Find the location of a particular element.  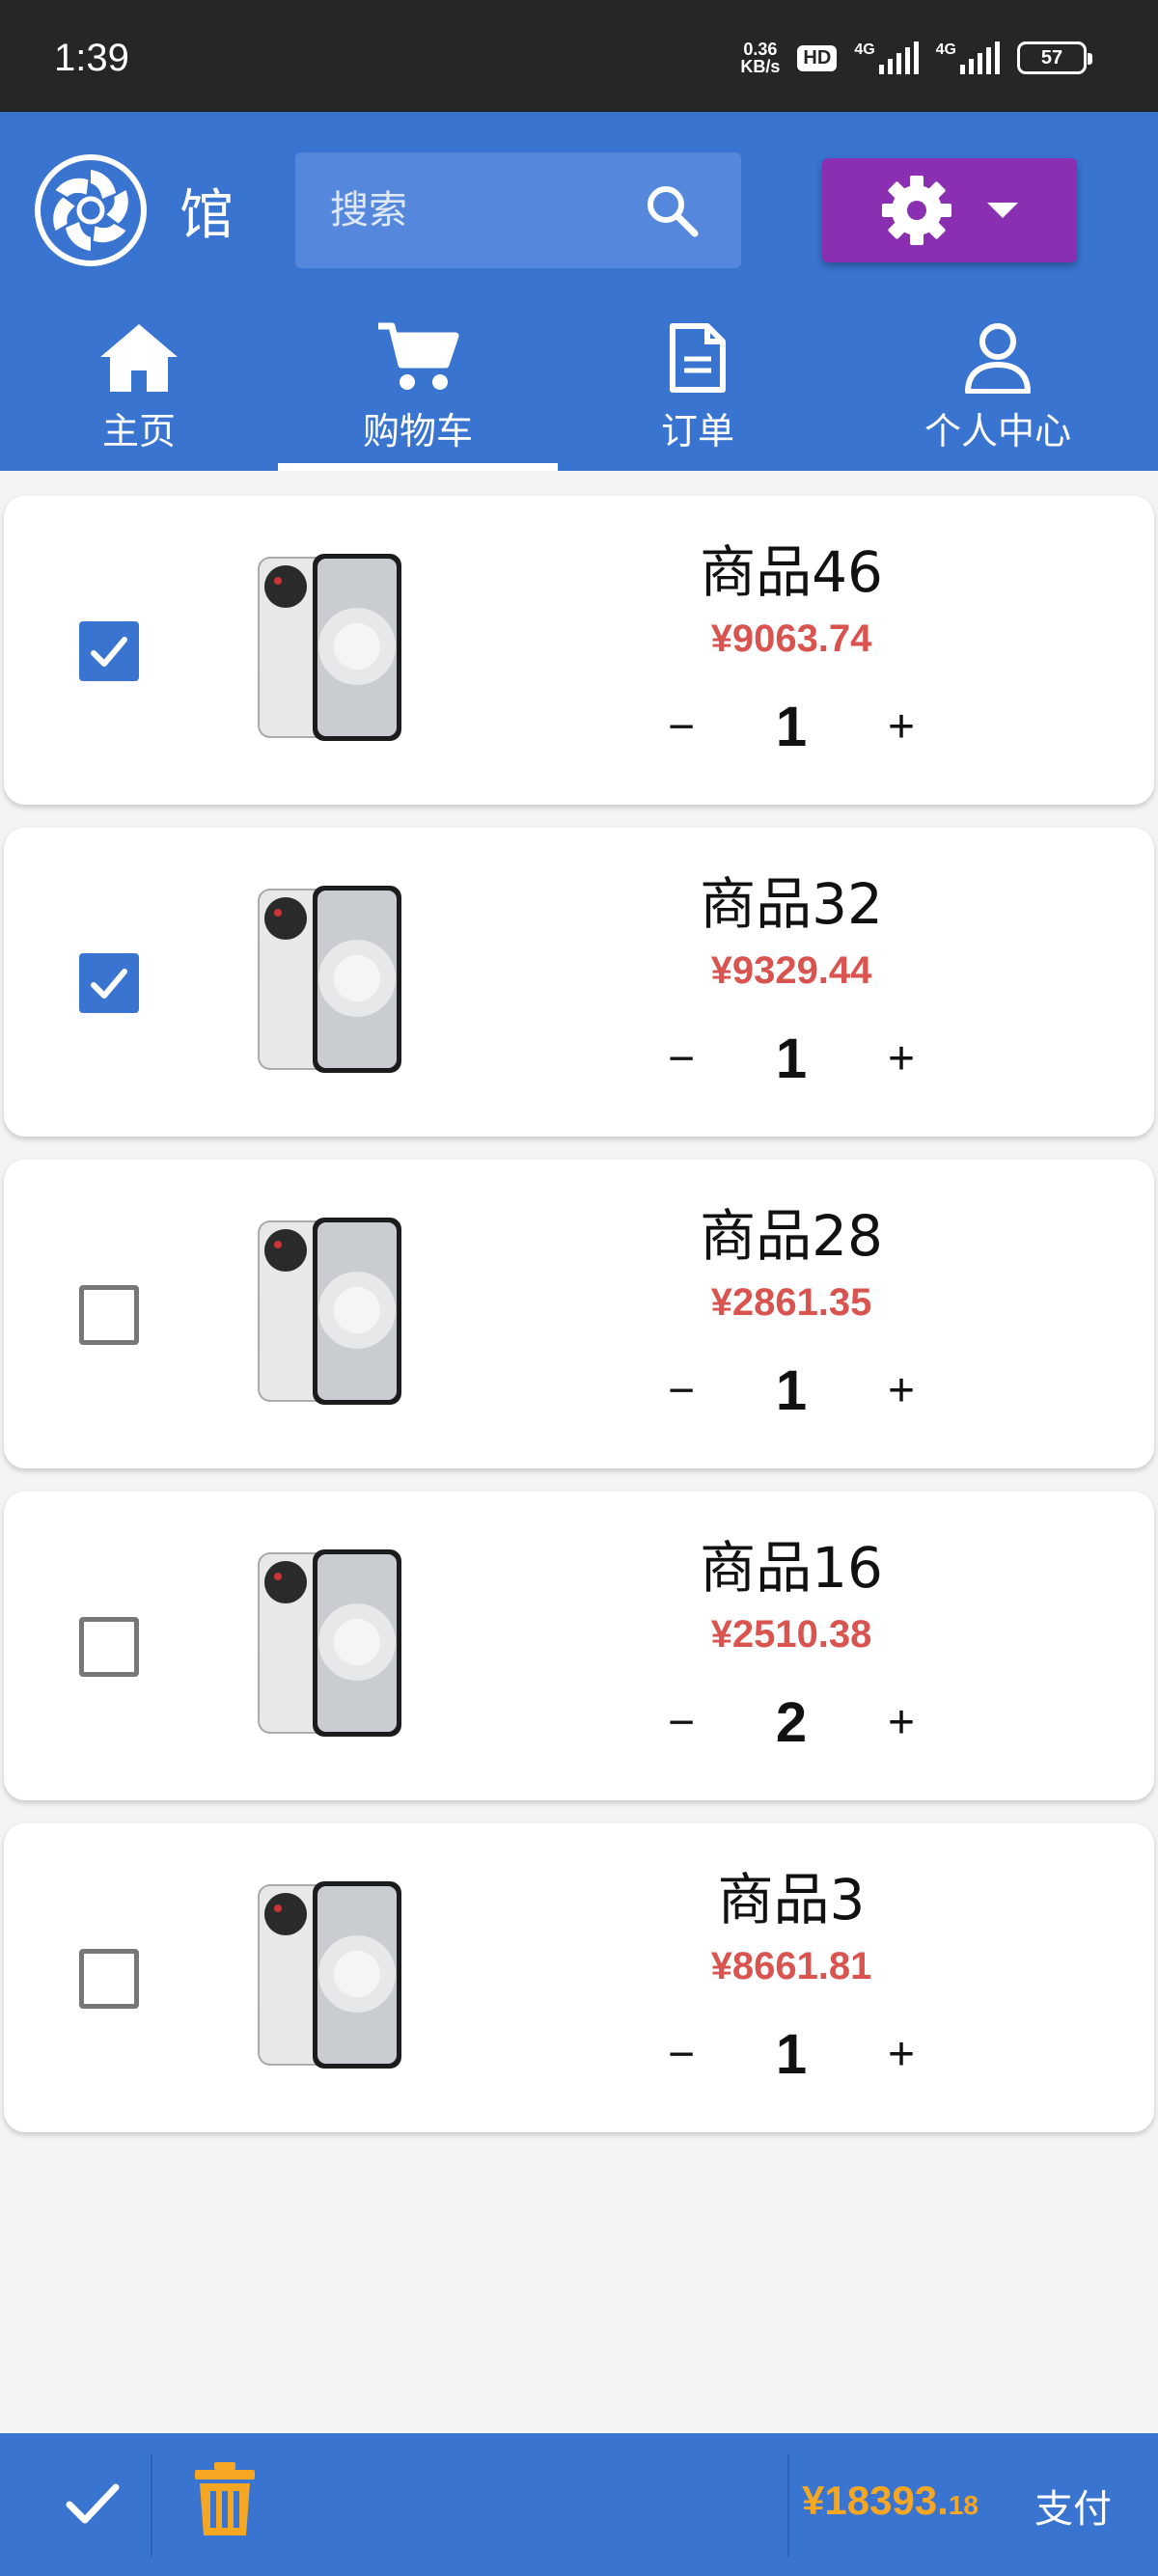

app-name: 馆 is located at coordinates (206, 216).